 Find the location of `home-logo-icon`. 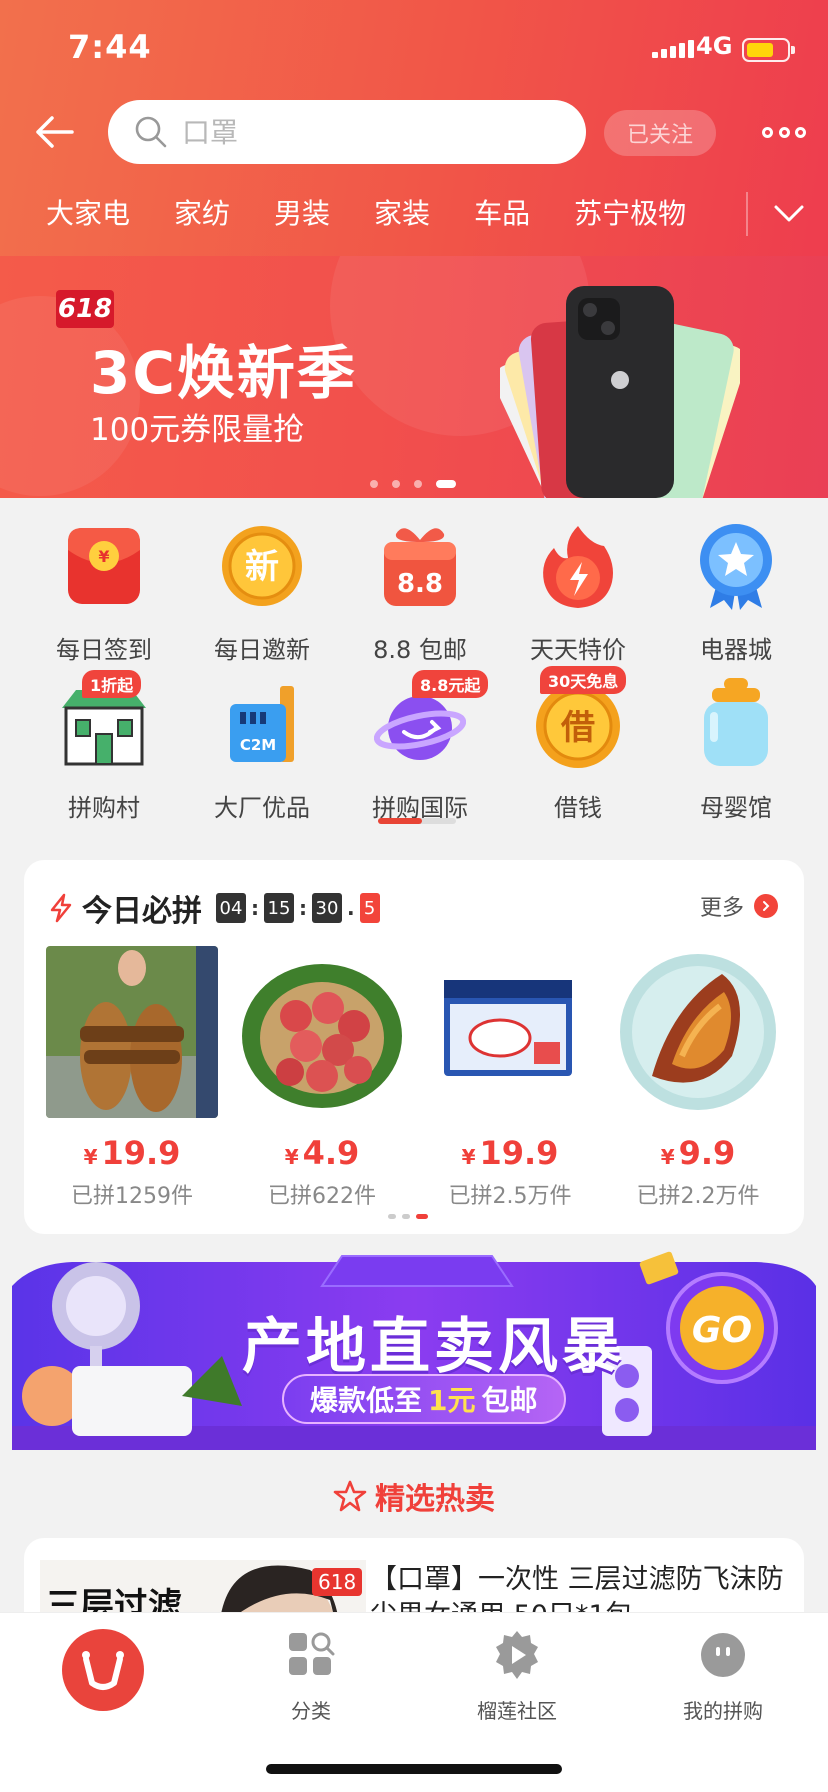

home-logo-icon is located at coordinates (103, 1670).